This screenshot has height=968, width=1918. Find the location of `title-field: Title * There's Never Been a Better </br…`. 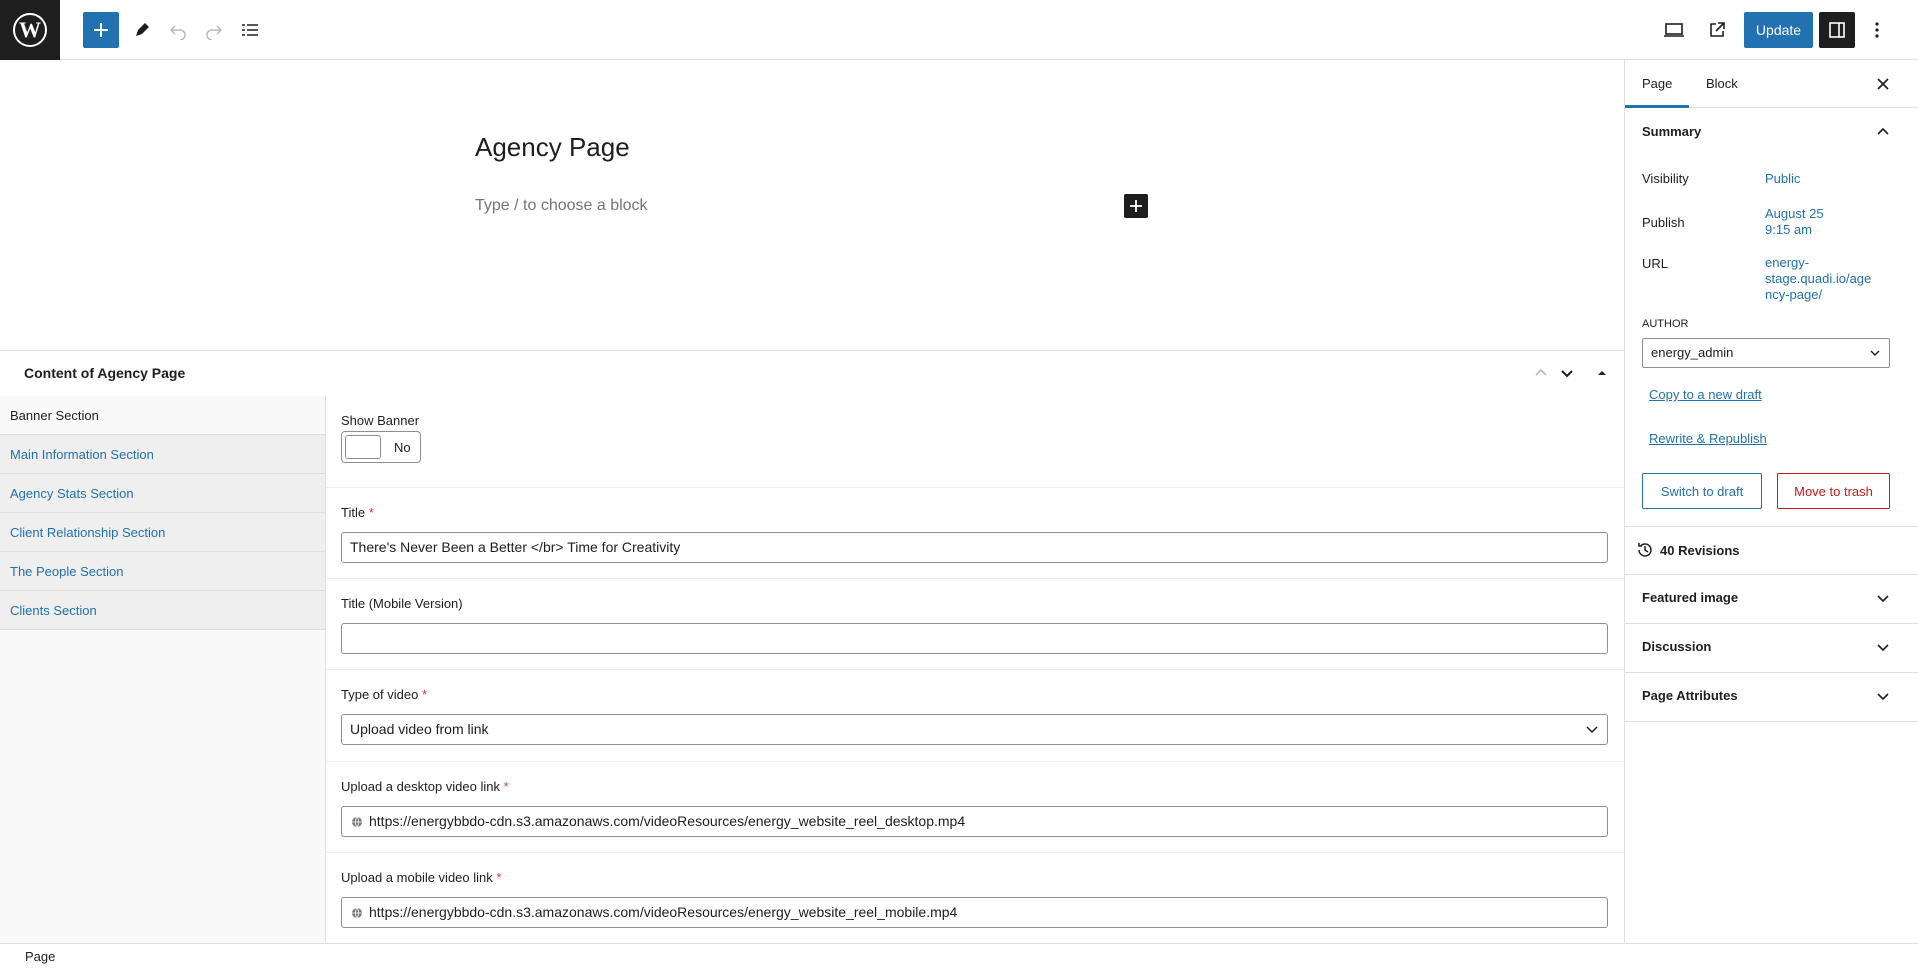

title-field: Title * There's Never Been a Better </br… is located at coordinates (975, 533).